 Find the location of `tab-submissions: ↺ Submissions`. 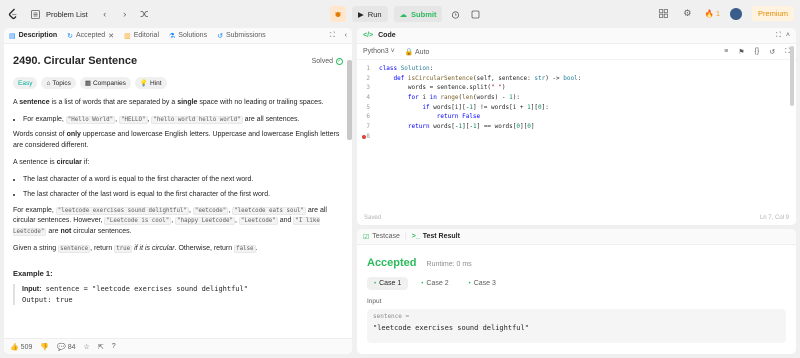

tab-submissions: ↺ Submissions is located at coordinates (241, 36).